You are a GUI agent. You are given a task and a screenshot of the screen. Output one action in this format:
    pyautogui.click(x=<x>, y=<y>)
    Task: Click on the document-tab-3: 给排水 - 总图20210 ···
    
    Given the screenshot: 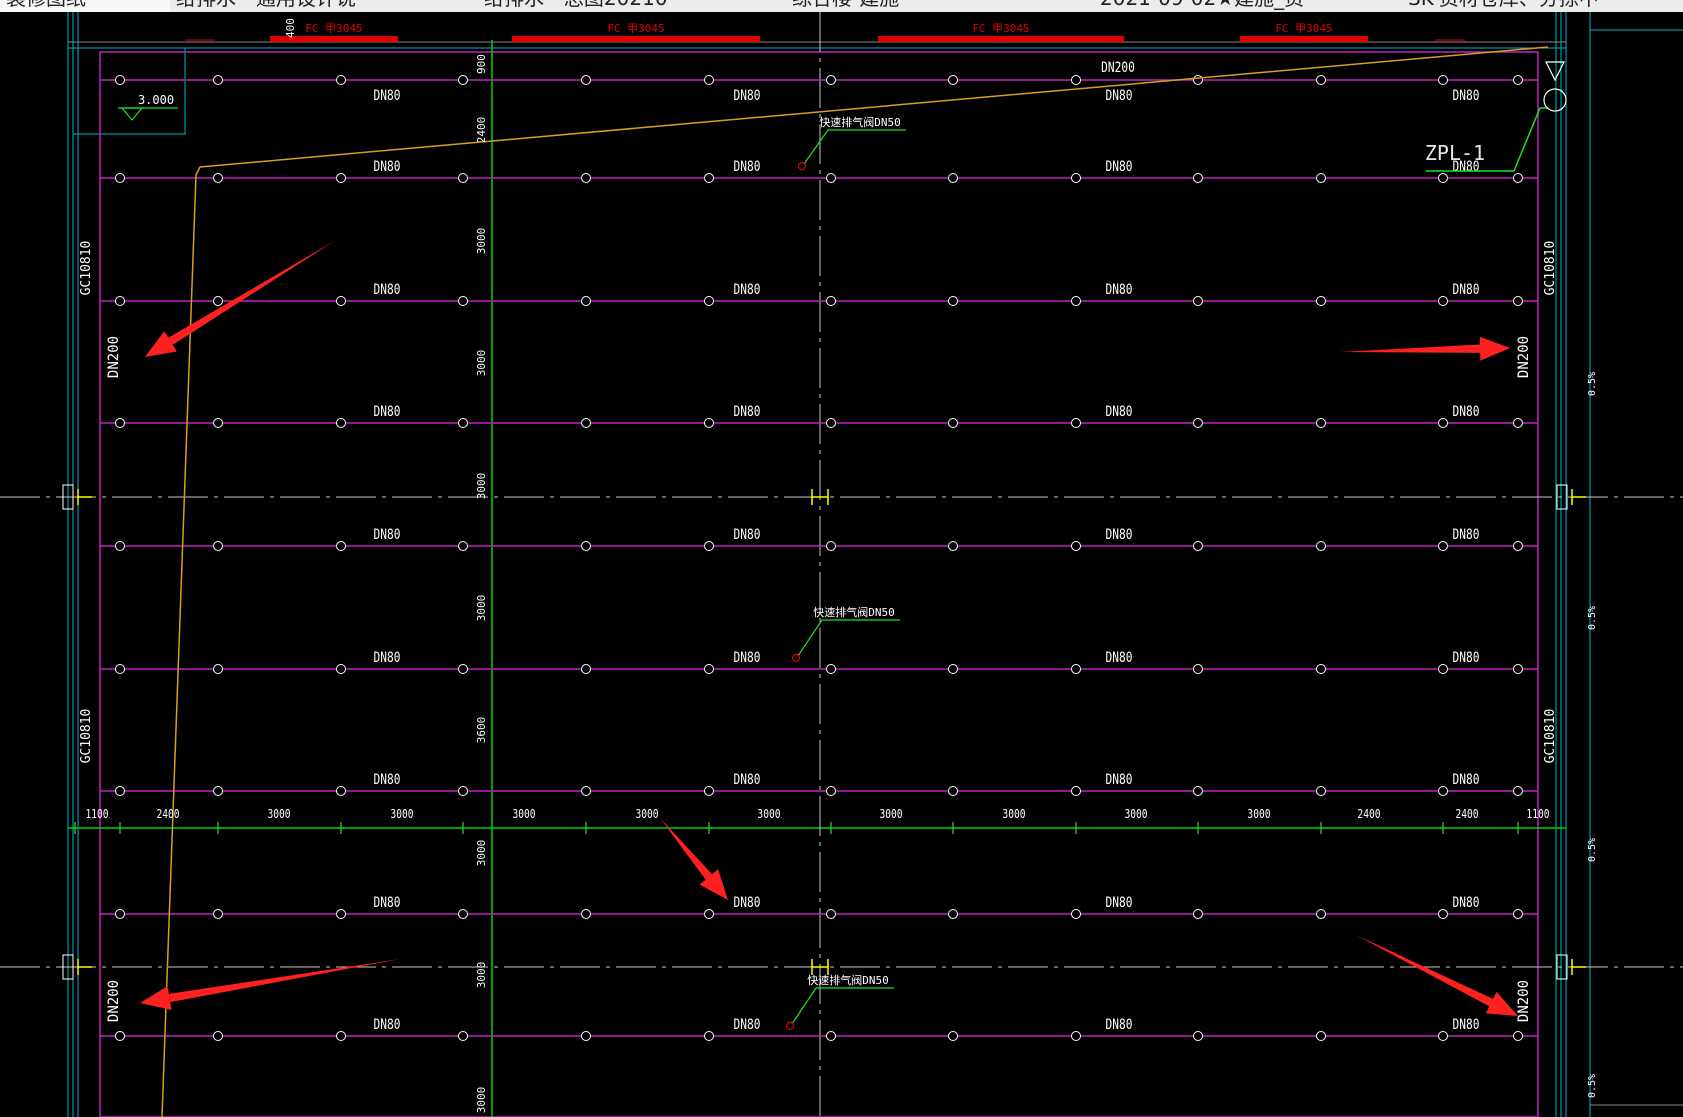 What is the action you would take?
    pyautogui.click(x=632, y=6)
    